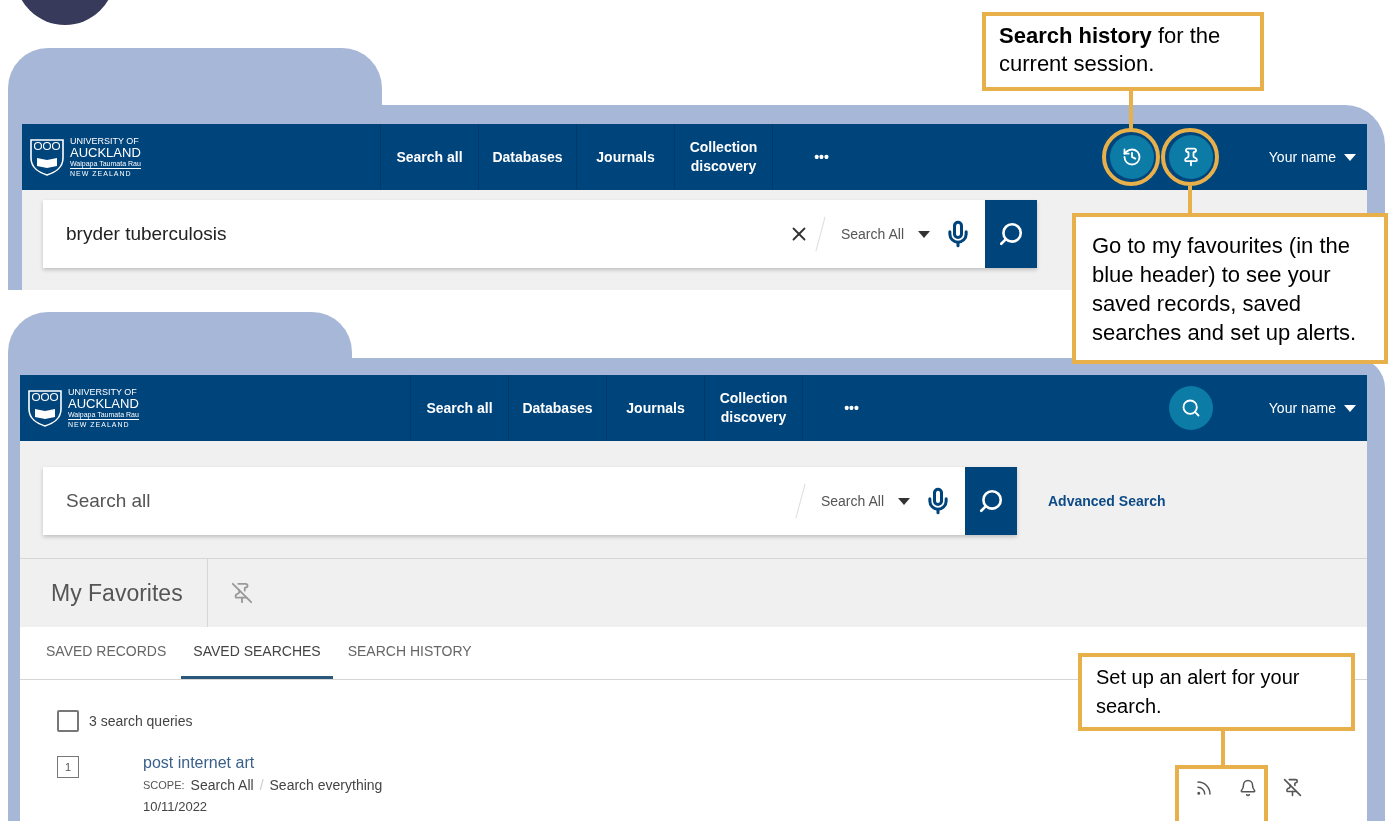 The width and height of the screenshot is (1389, 821). I want to click on pin-off-icon, so click(1292, 787).